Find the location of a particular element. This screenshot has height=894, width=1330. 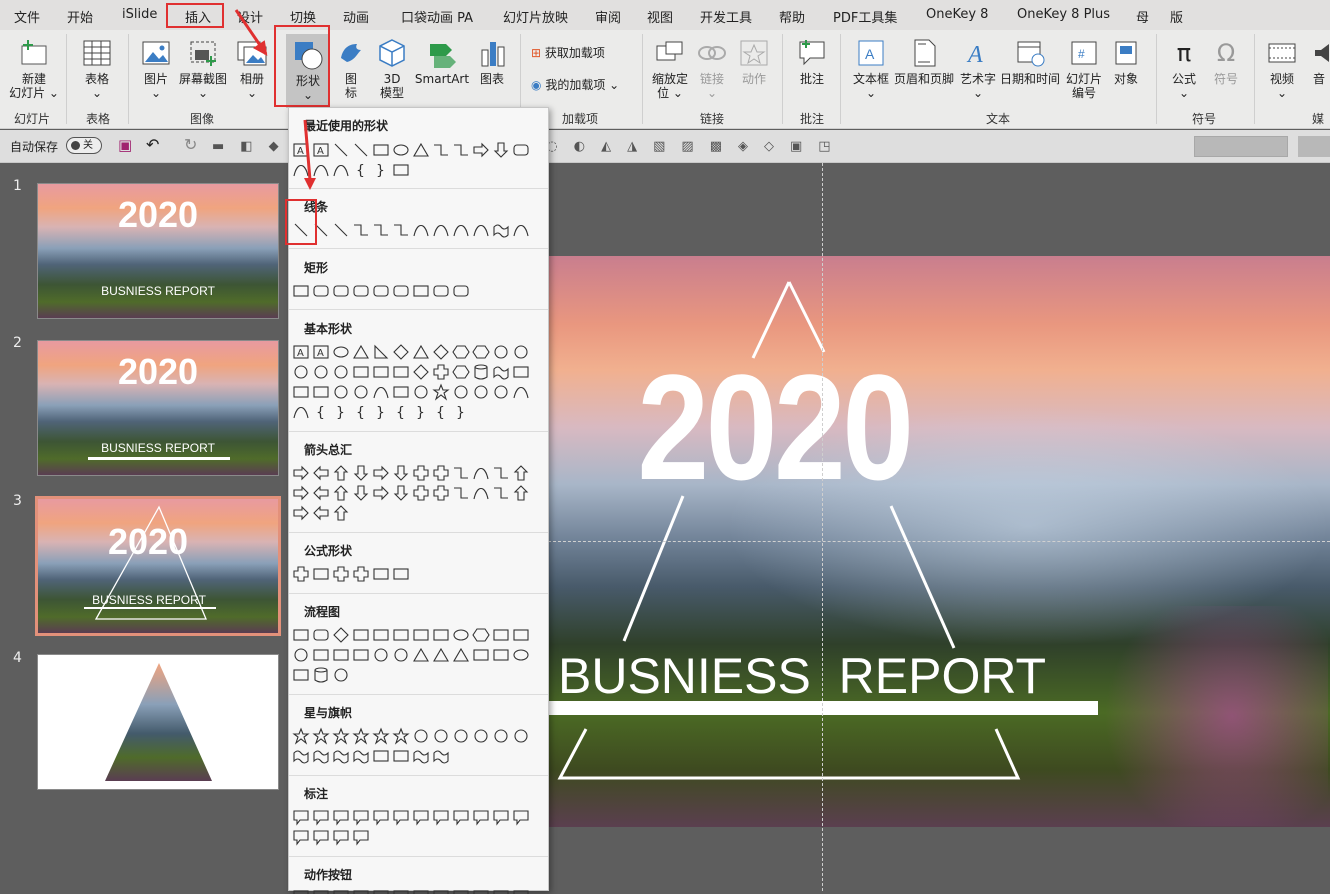

equation-shapes-icons is located at coordinates (418, 574).